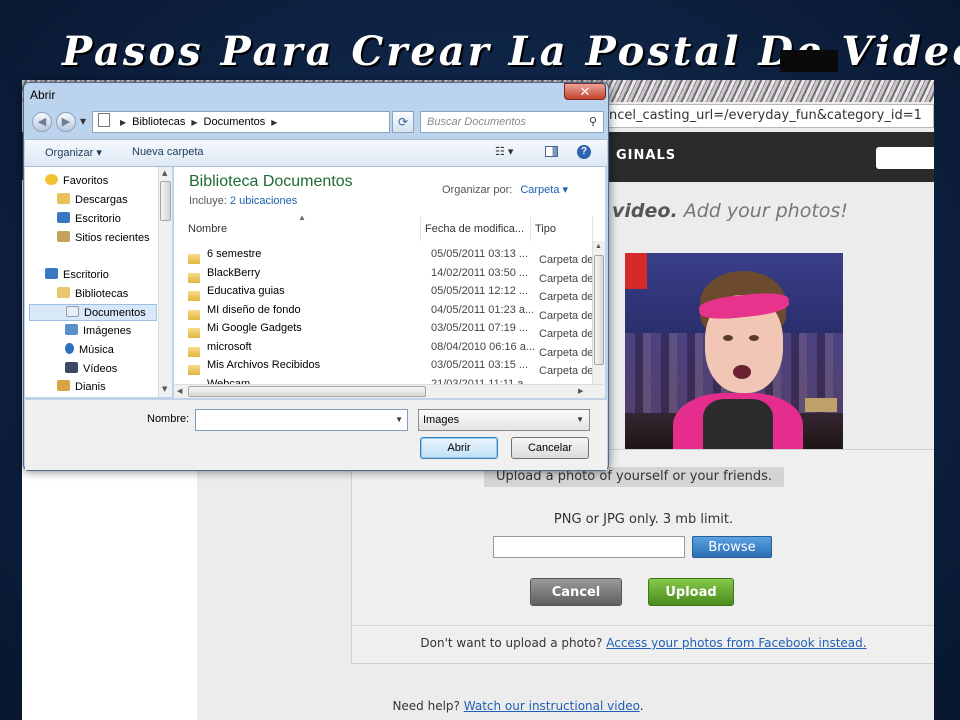 This screenshot has height=720, width=960. I want to click on downloads-folder-icon, so click(63, 198).